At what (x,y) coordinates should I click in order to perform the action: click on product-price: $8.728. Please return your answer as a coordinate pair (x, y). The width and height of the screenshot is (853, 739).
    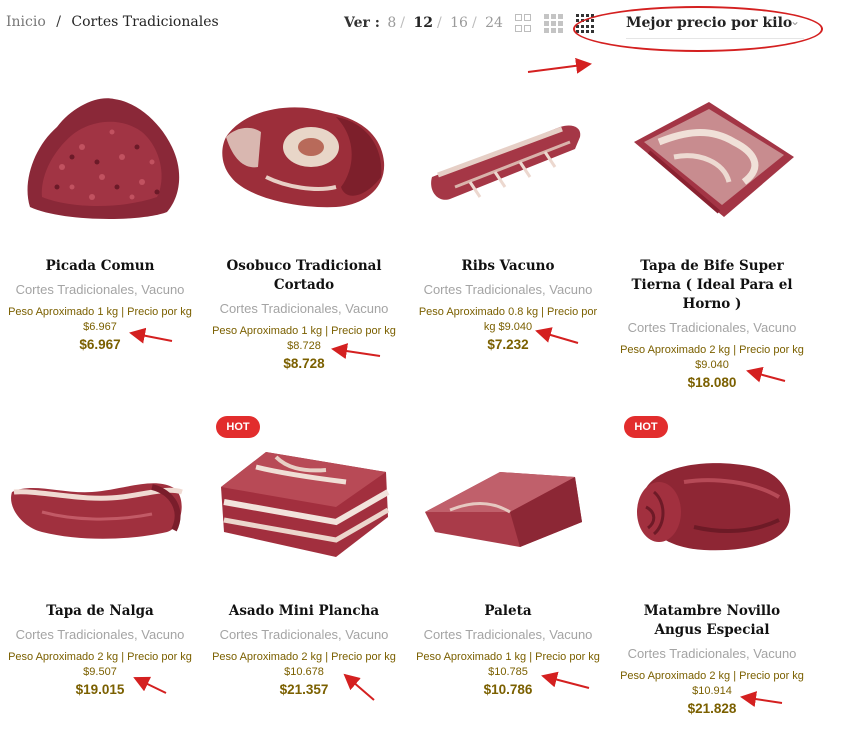
    Looking at the image, I should click on (304, 363).